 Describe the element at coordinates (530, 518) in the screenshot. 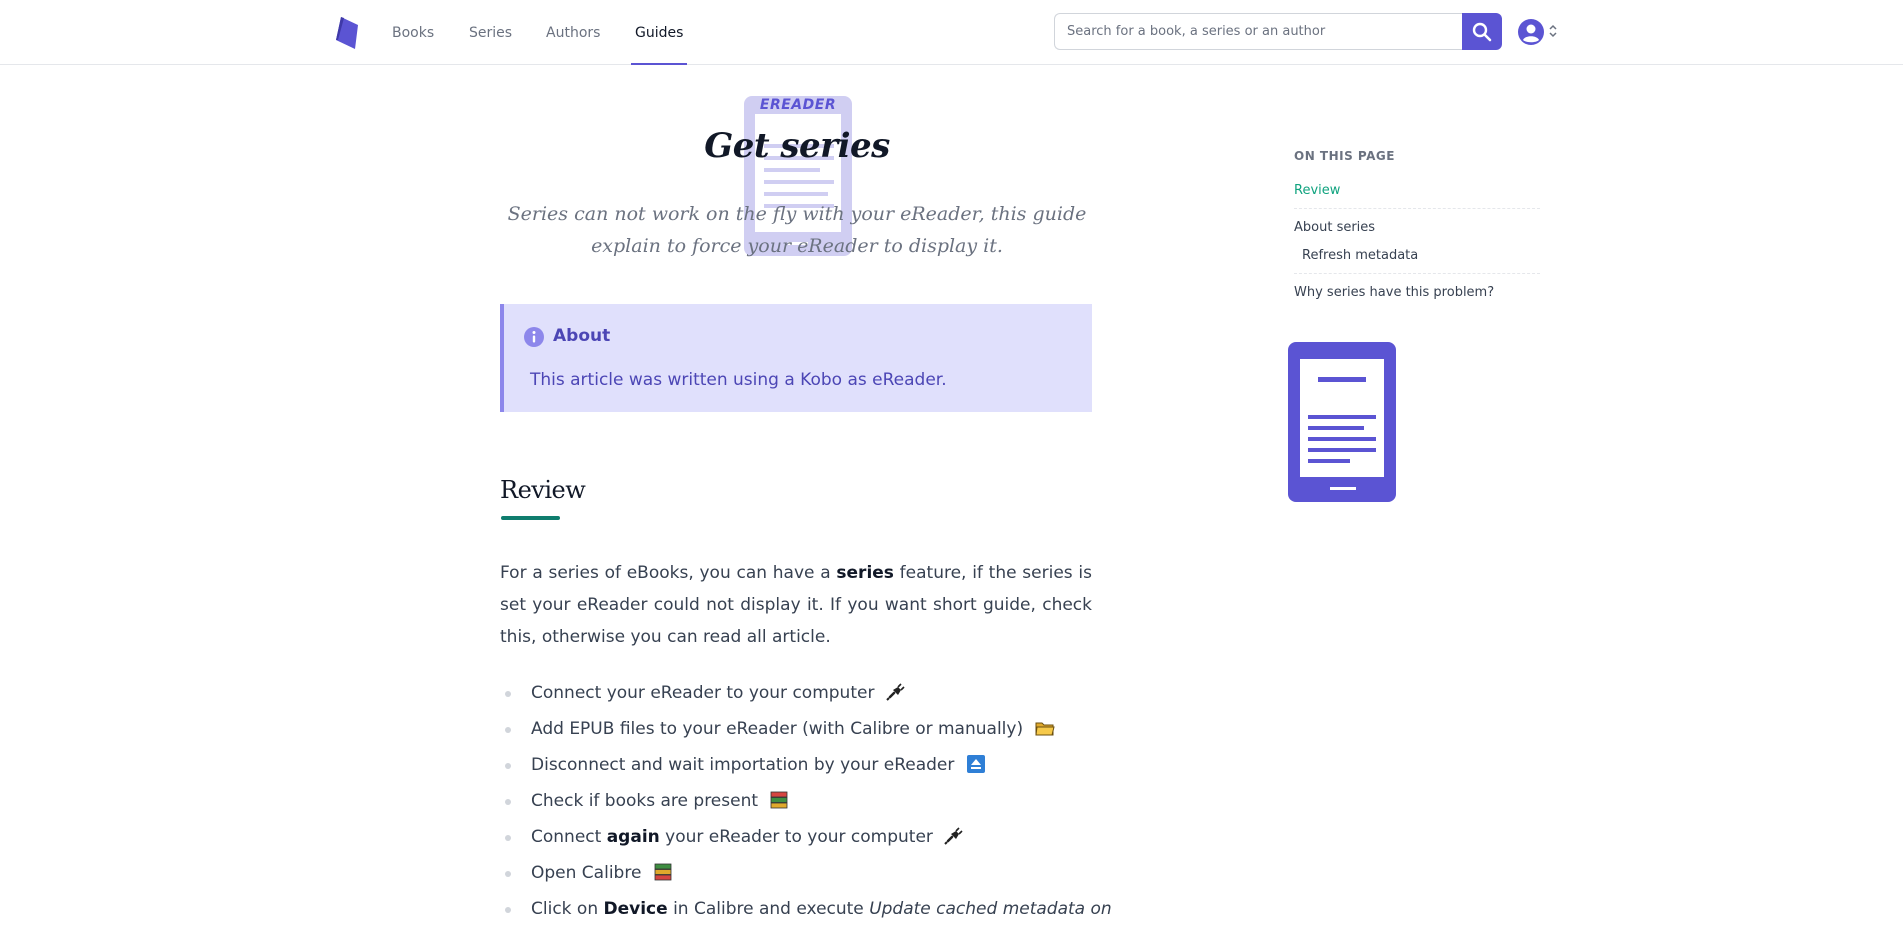

I see `heading-underline` at that location.